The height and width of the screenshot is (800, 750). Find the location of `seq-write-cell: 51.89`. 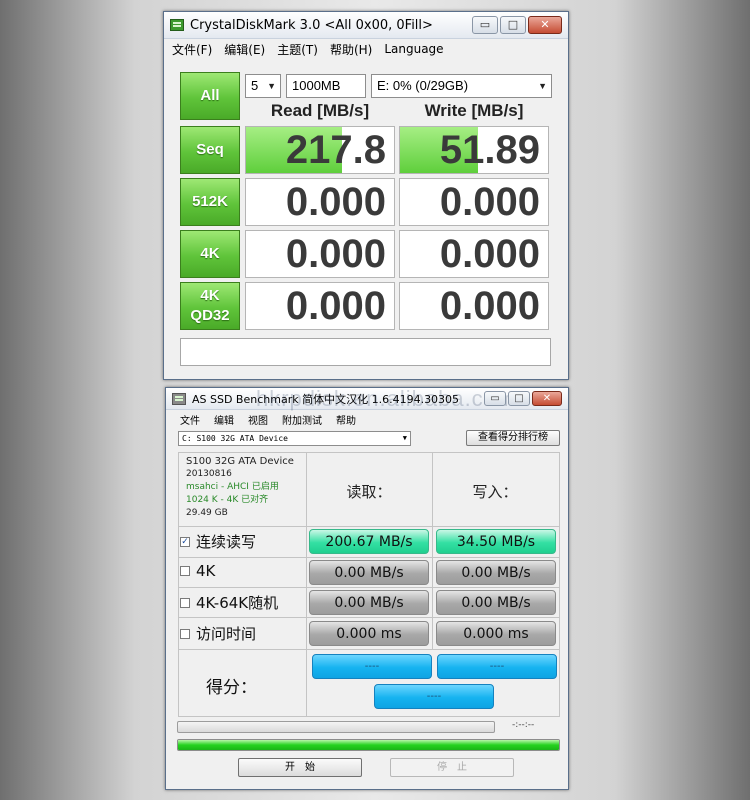

seq-write-cell: 51.89 is located at coordinates (474, 150).